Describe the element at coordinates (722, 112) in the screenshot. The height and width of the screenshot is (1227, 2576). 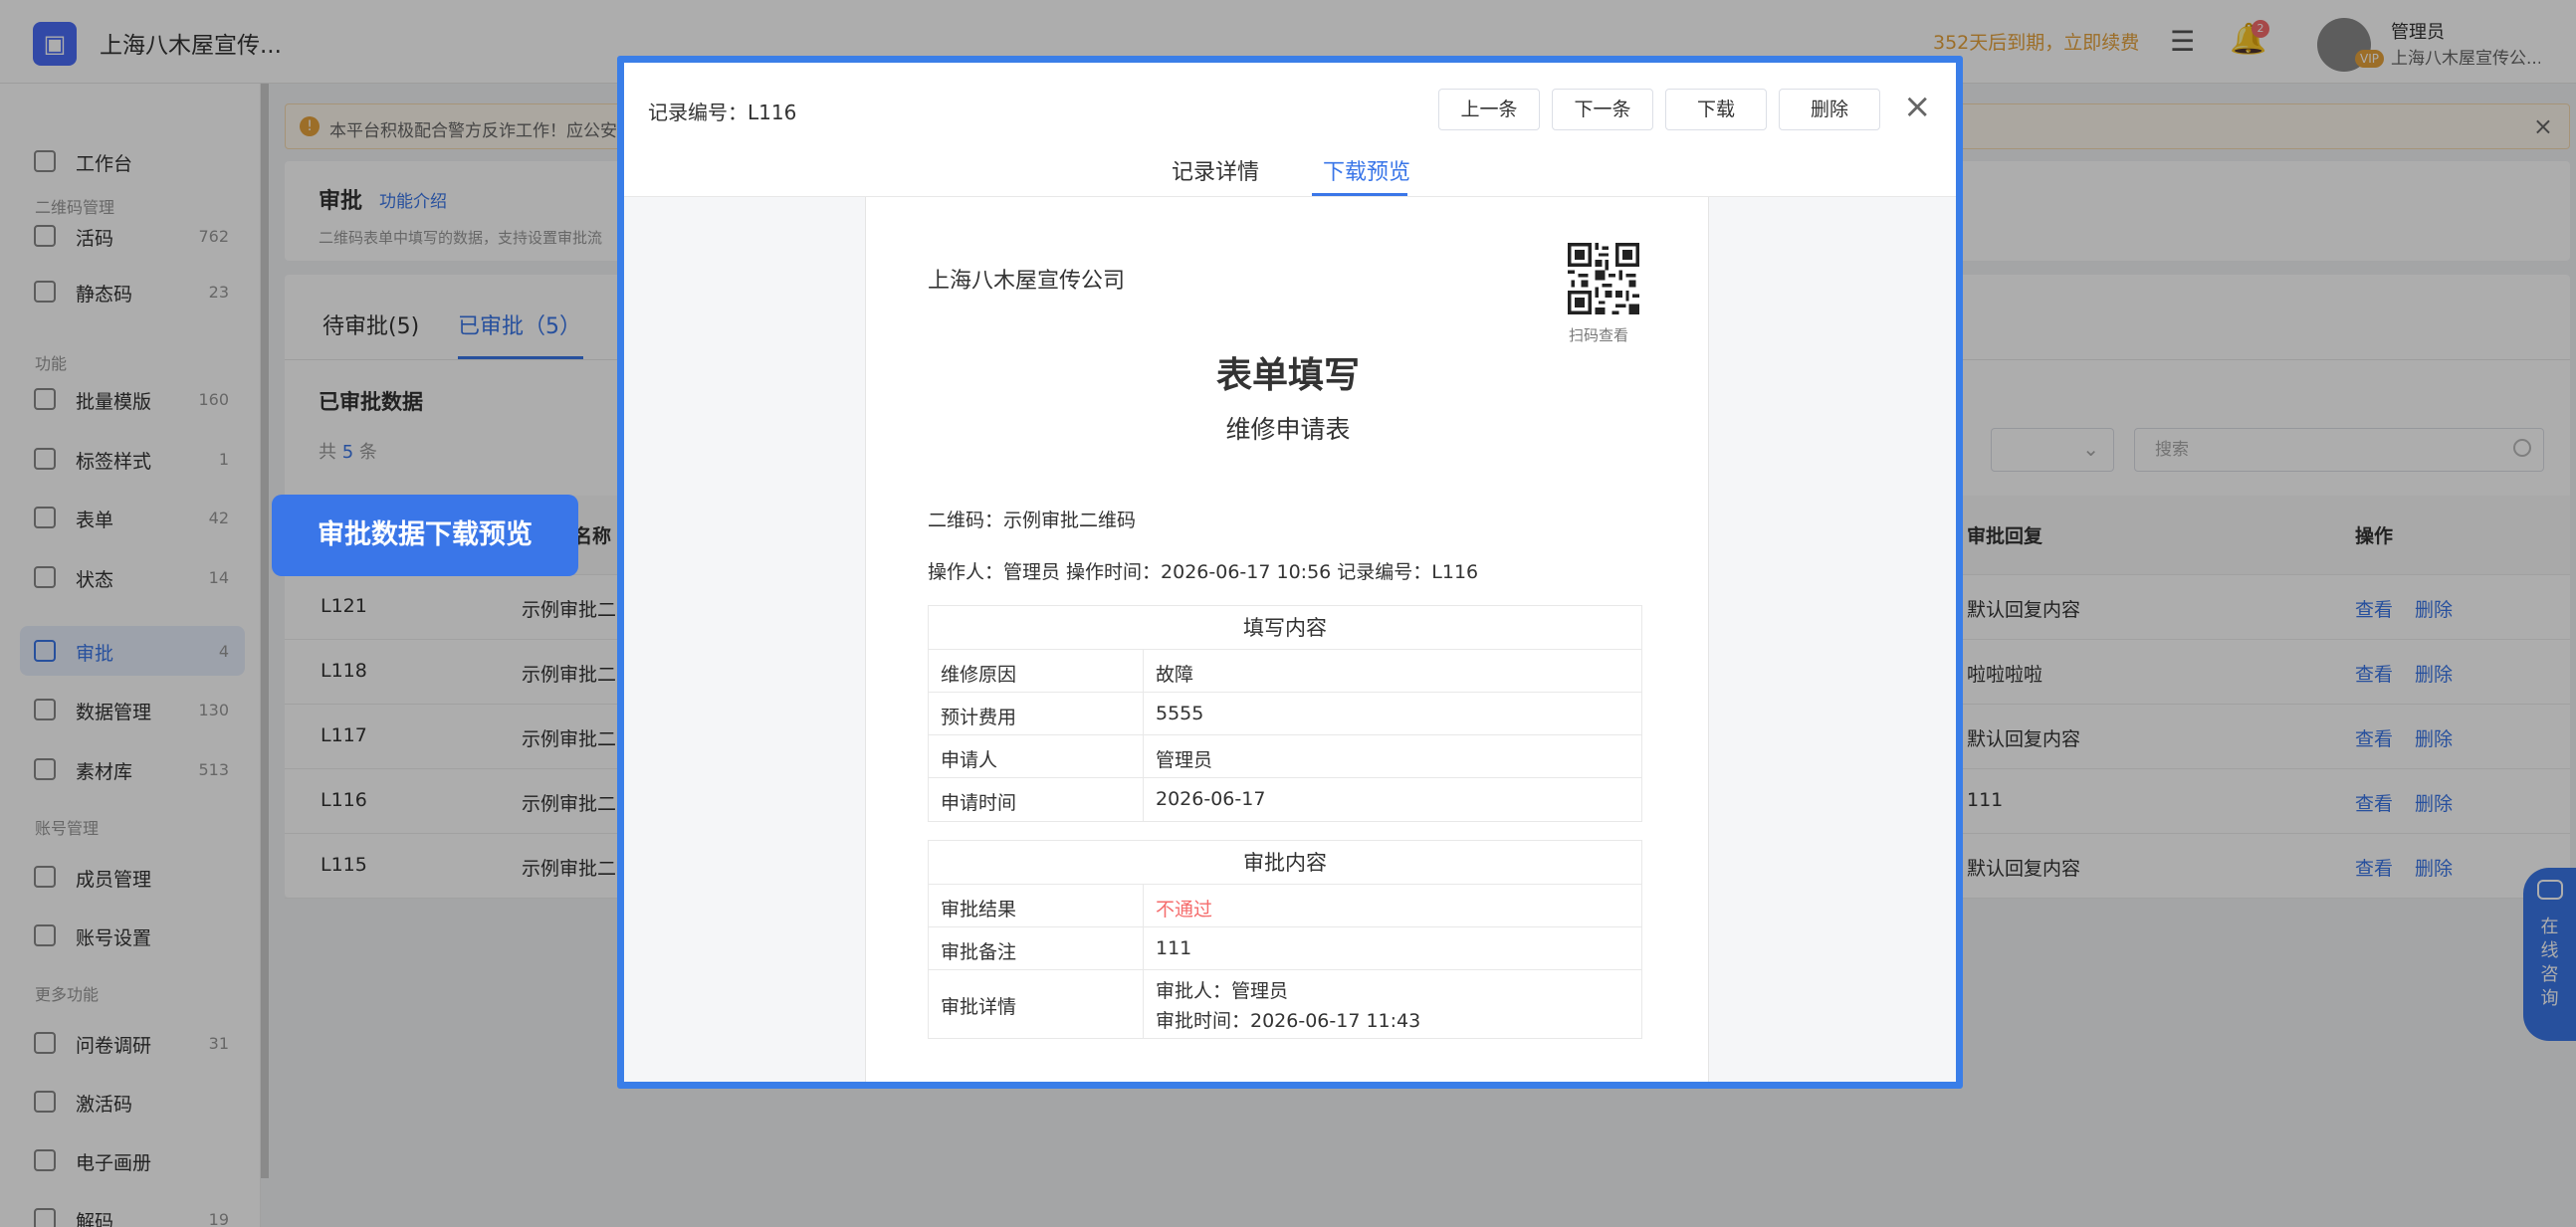
I see `record-number: 记录编号：L116` at that location.